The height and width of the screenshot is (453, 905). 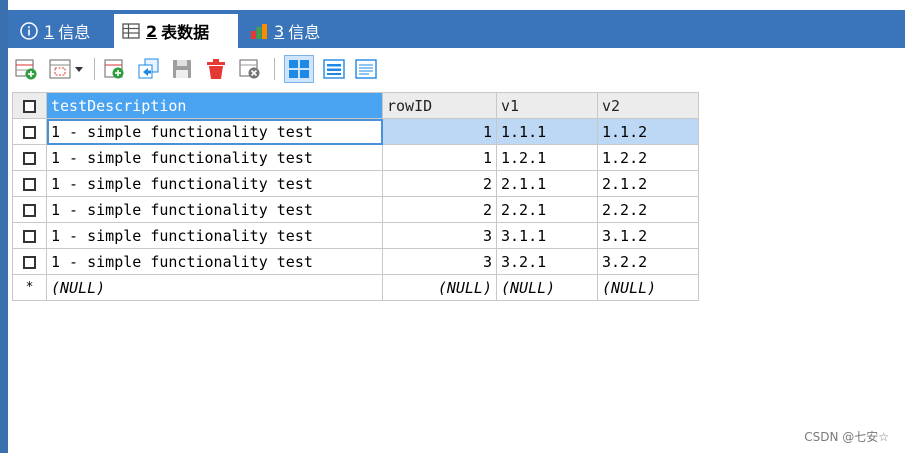 I want to click on cell-rowID: (NULL), so click(x=439, y=287).